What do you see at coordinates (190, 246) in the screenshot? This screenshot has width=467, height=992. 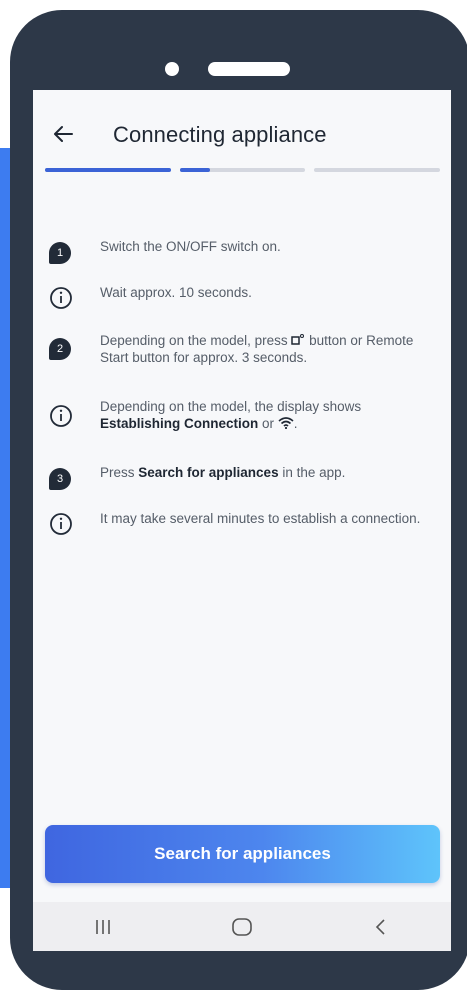 I see `step-text: Switch the ON/OFF switch on.` at bounding box center [190, 246].